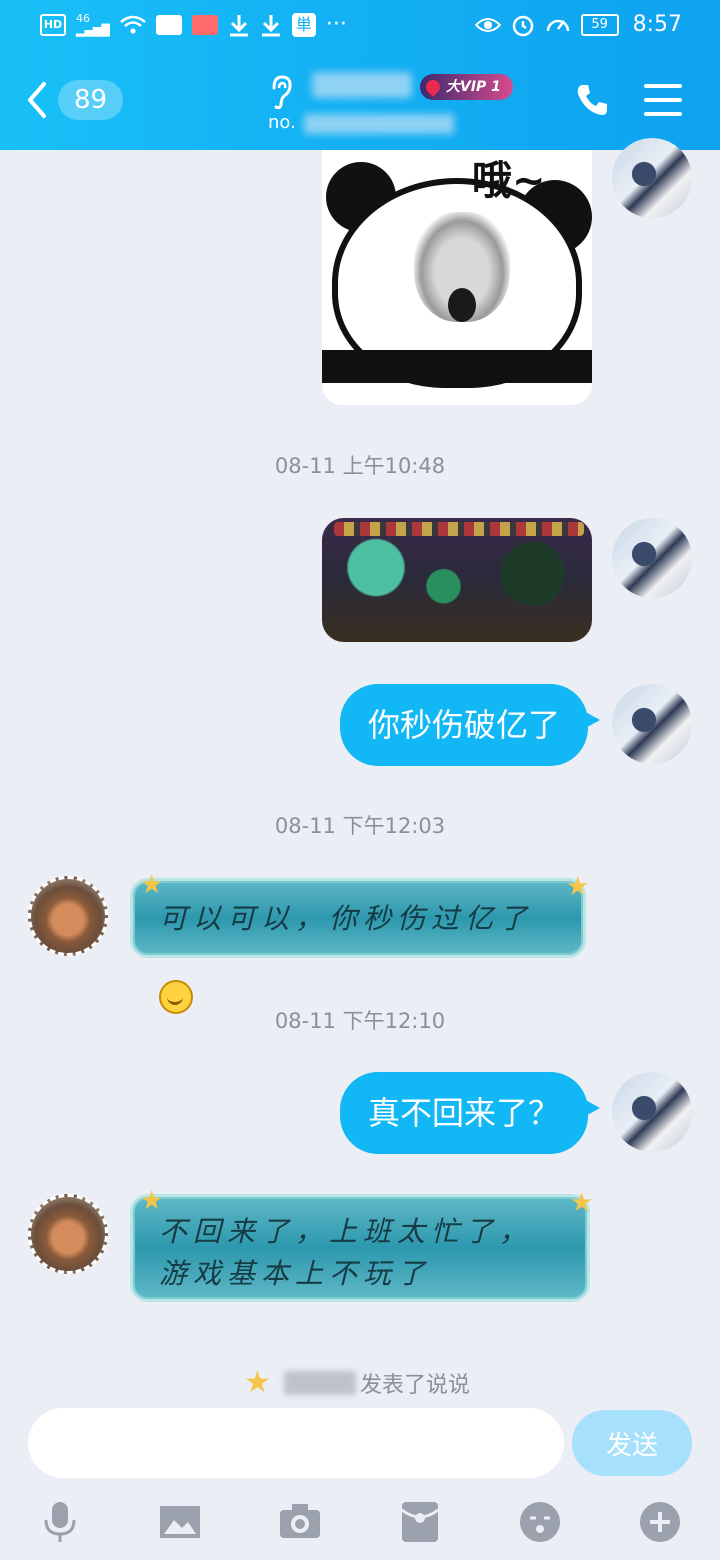 The image size is (720, 1560). I want to click on more-notifications-icon: ···, so click(336, 24).